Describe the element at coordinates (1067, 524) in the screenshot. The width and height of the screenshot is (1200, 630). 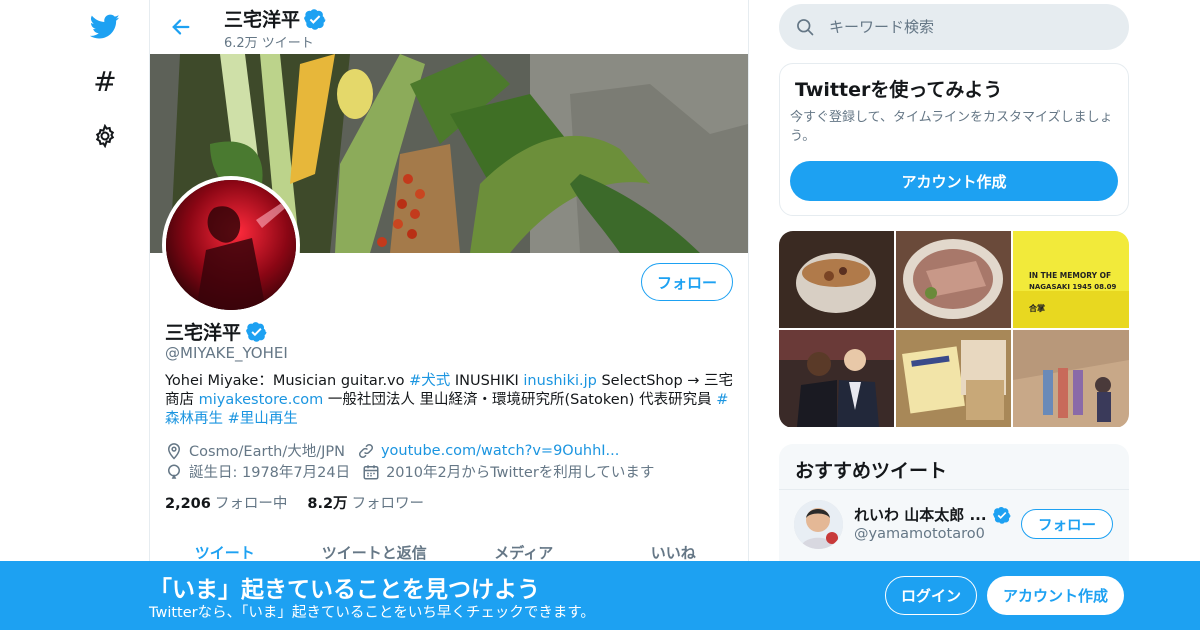
I see `recommended-follow-button: フォロー` at that location.